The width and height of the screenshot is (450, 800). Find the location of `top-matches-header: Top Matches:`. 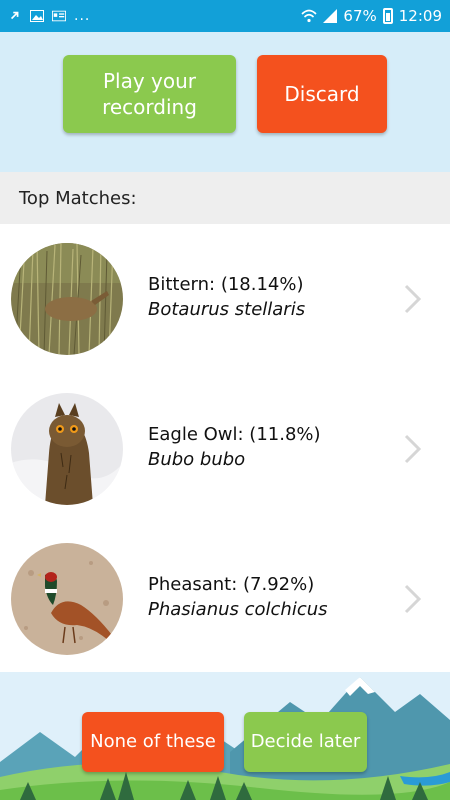

top-matches-header: Top Matches: is located at coordinates (225, 198).